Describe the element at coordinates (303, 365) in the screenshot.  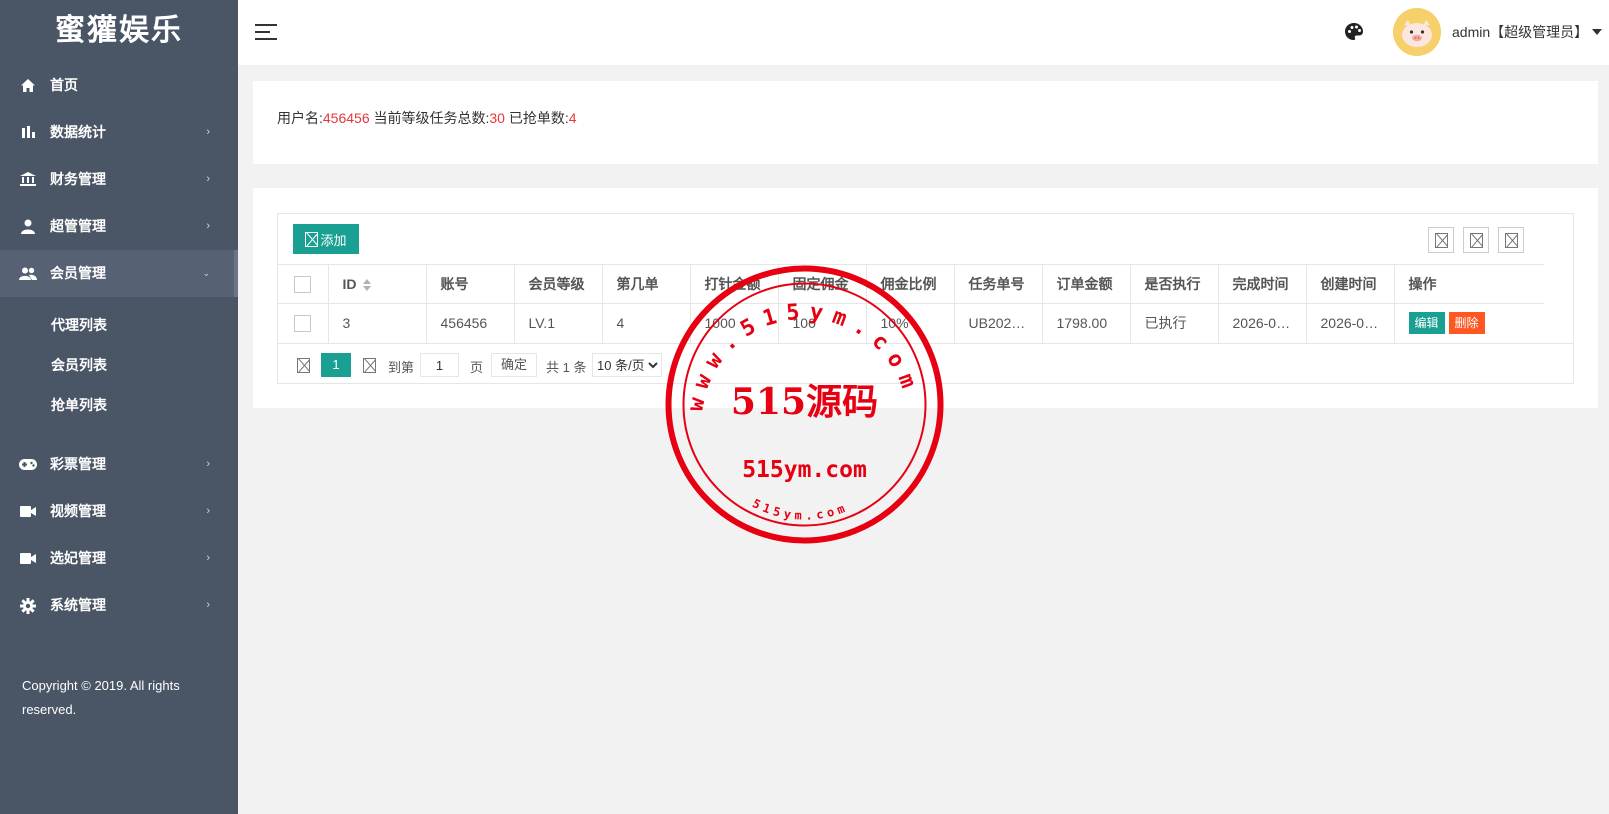
I see `prev-page-icon` at that location.